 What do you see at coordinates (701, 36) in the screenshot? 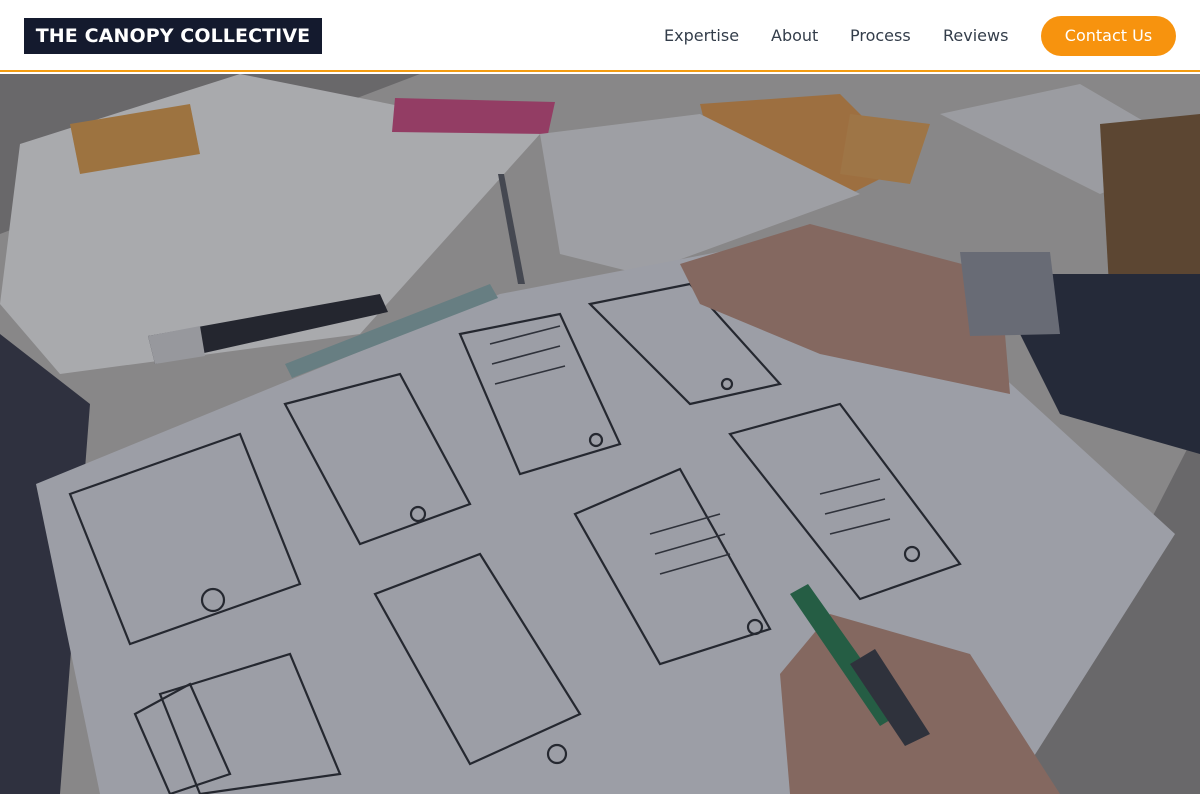
I see `nav-link-expertise: Expertise` at bounding box center [701, 36].